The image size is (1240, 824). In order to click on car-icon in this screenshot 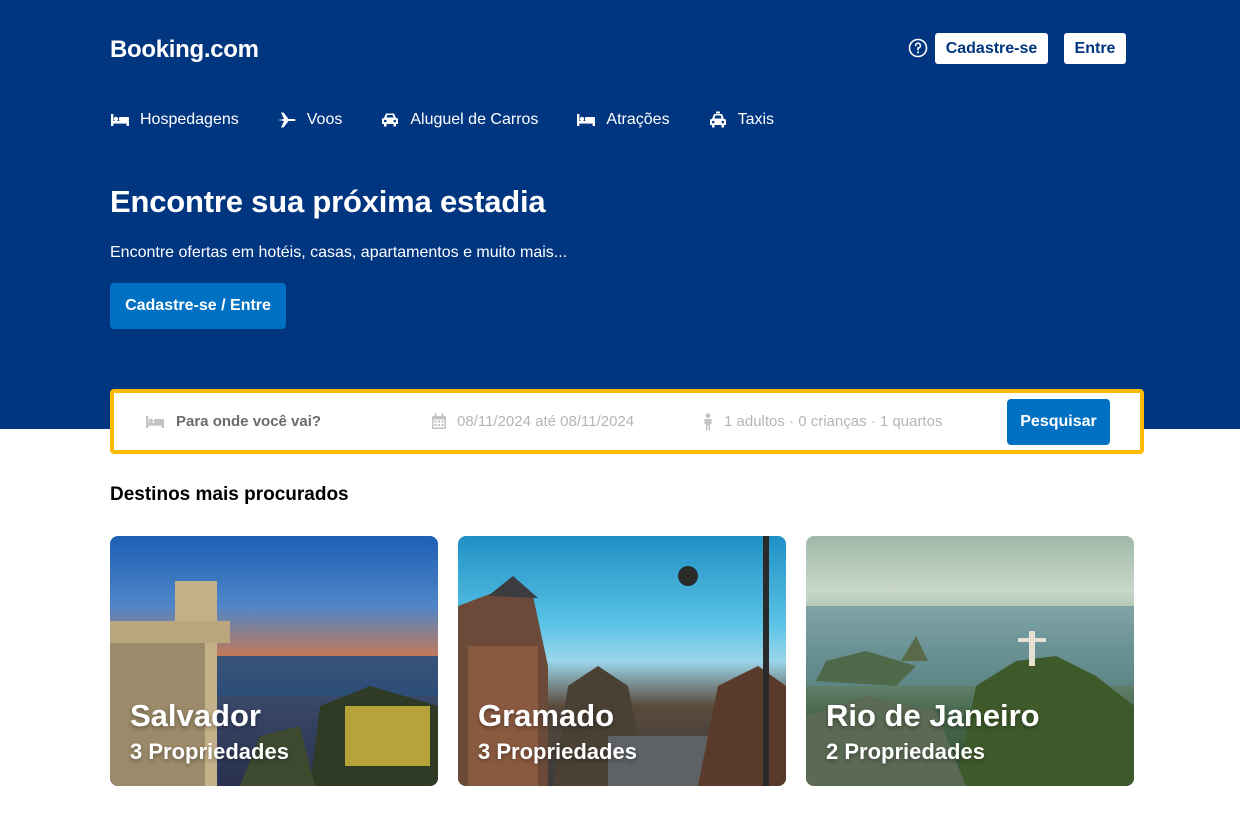, I will do `click(390, 120)`.